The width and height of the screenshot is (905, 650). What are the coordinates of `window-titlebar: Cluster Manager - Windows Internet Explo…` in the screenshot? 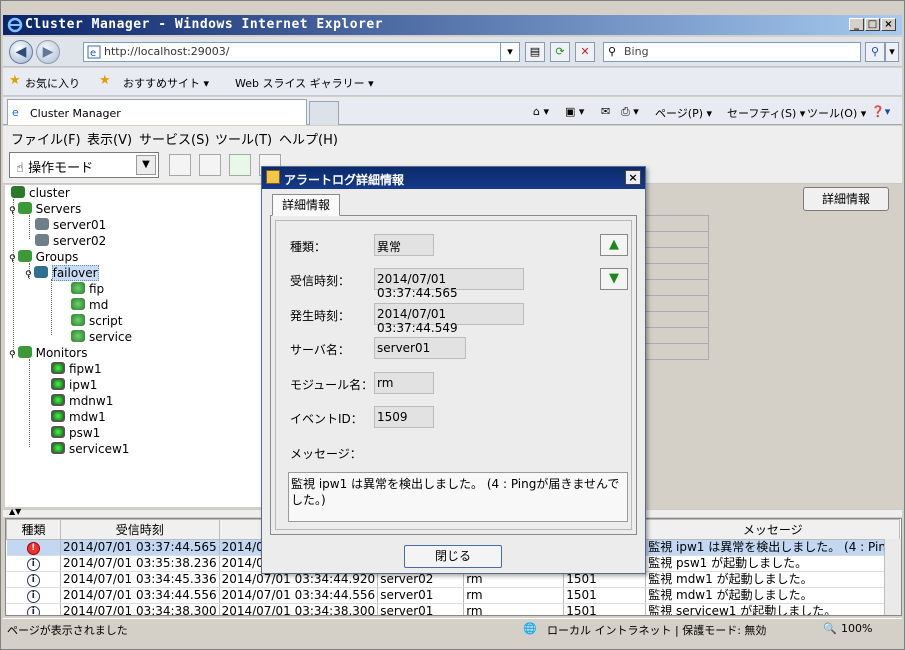 It's located at (452, 25).